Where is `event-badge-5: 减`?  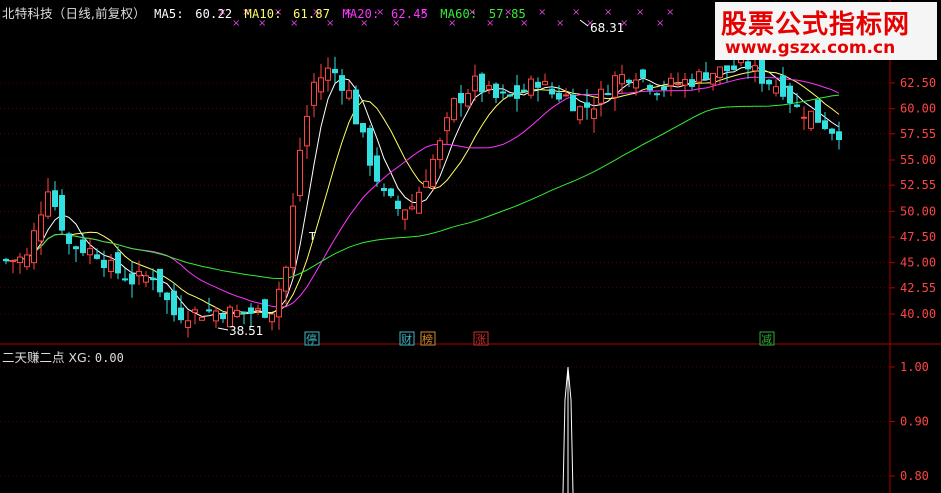 event-badge-5: 减 is located at coordinates (767, 338).